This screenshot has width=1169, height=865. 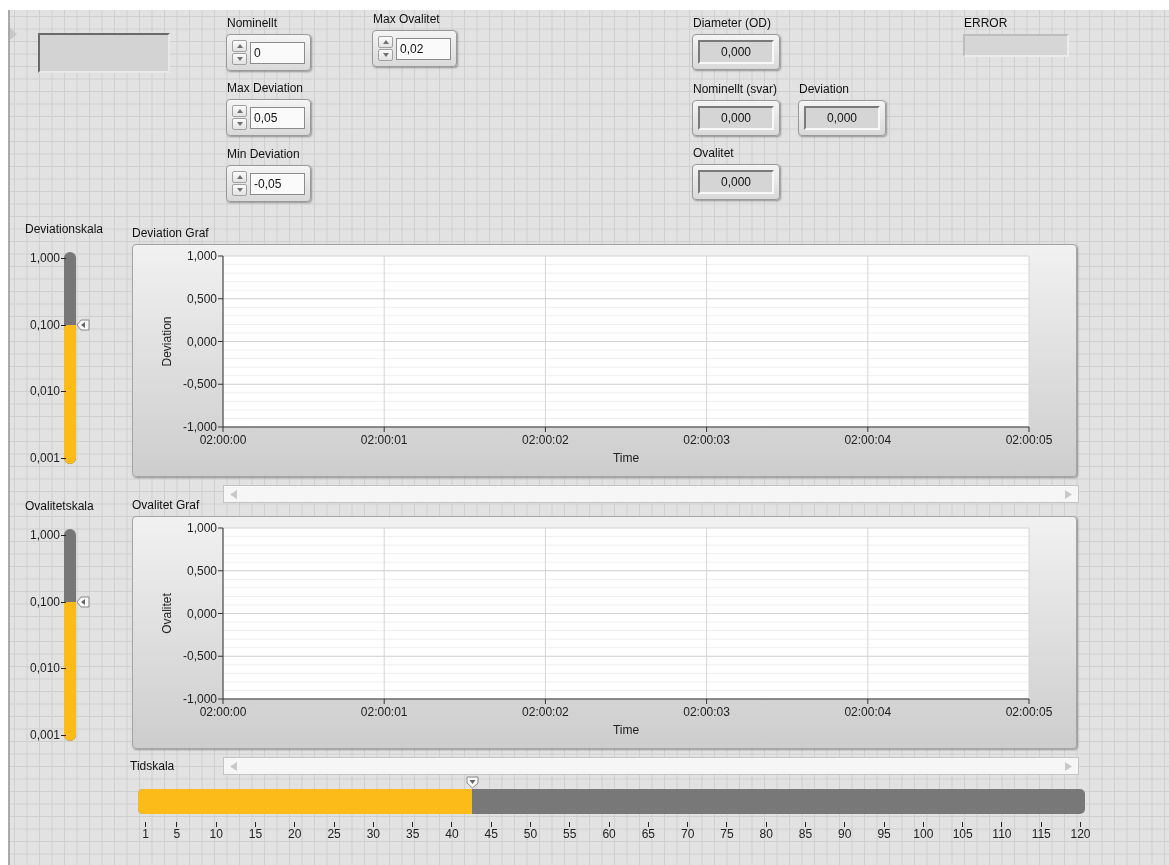 I want to click on scale-tick-label: 90, so click(x=845, y=834).